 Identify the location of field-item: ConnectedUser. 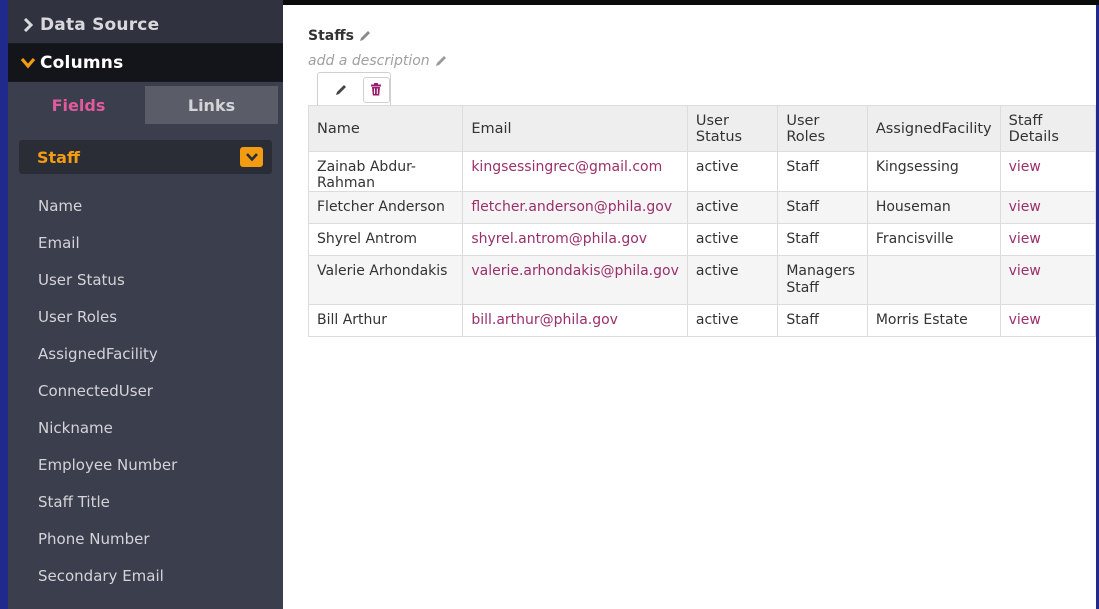
(145, 390).